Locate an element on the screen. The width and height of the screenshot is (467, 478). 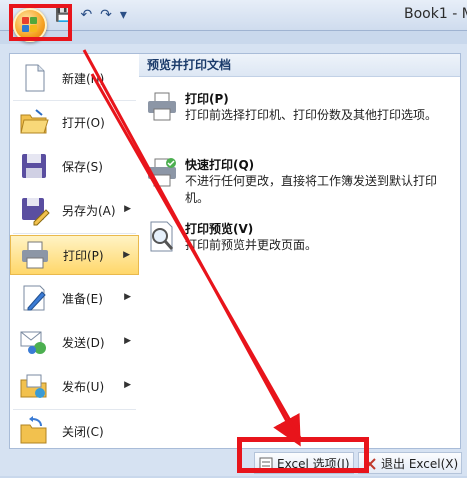
save-as-icon is located at coordinates (34, 210).